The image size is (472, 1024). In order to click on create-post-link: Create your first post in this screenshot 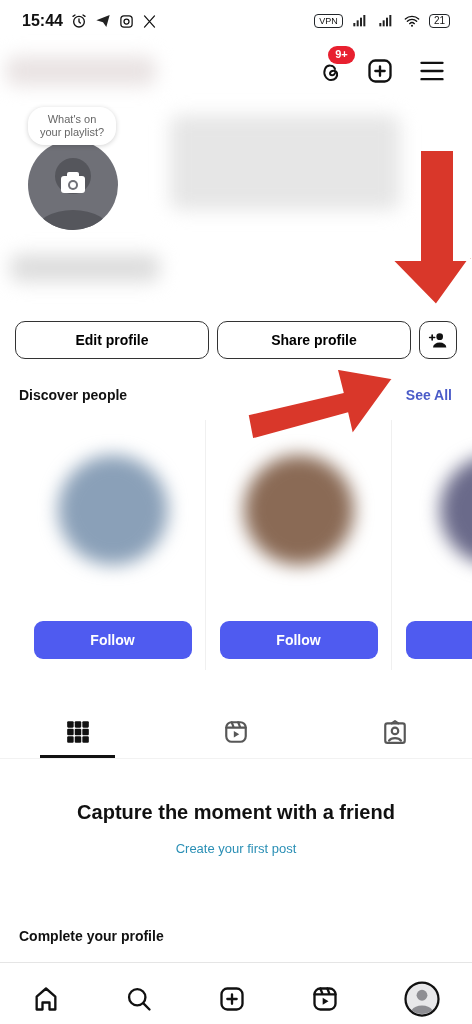, I will do `click(236, 849)`.